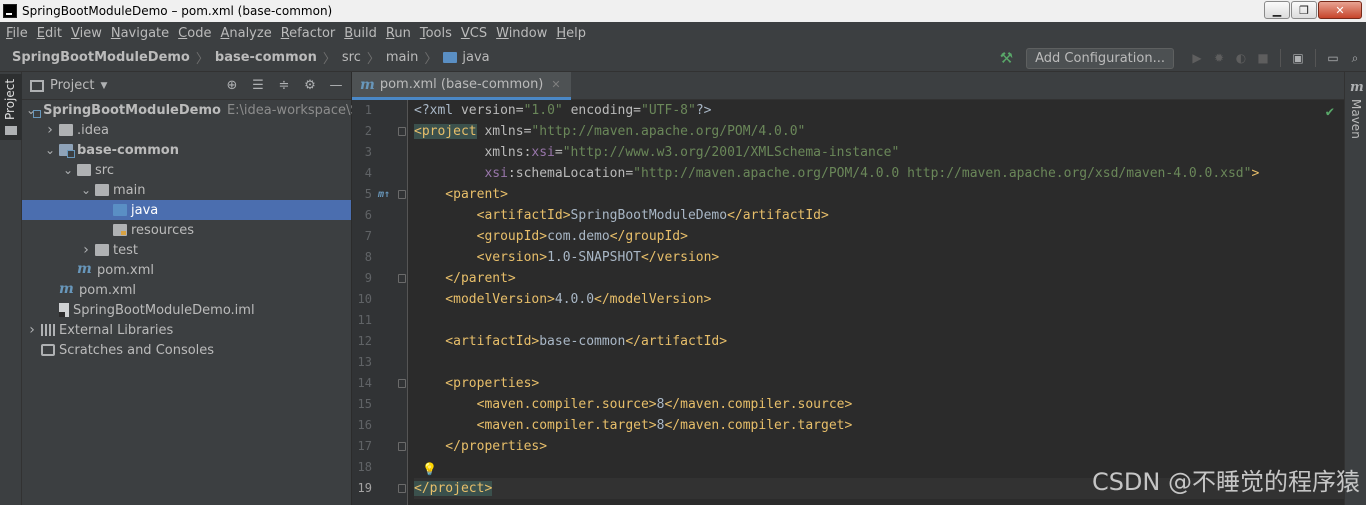 This screenshot has width=1366, height=505. What do you see at coordinates (879, 257) in the screenshot?
I see `code-line: <version>1.0-SNAPSHOT</version>` at bounding box center [879, 257].